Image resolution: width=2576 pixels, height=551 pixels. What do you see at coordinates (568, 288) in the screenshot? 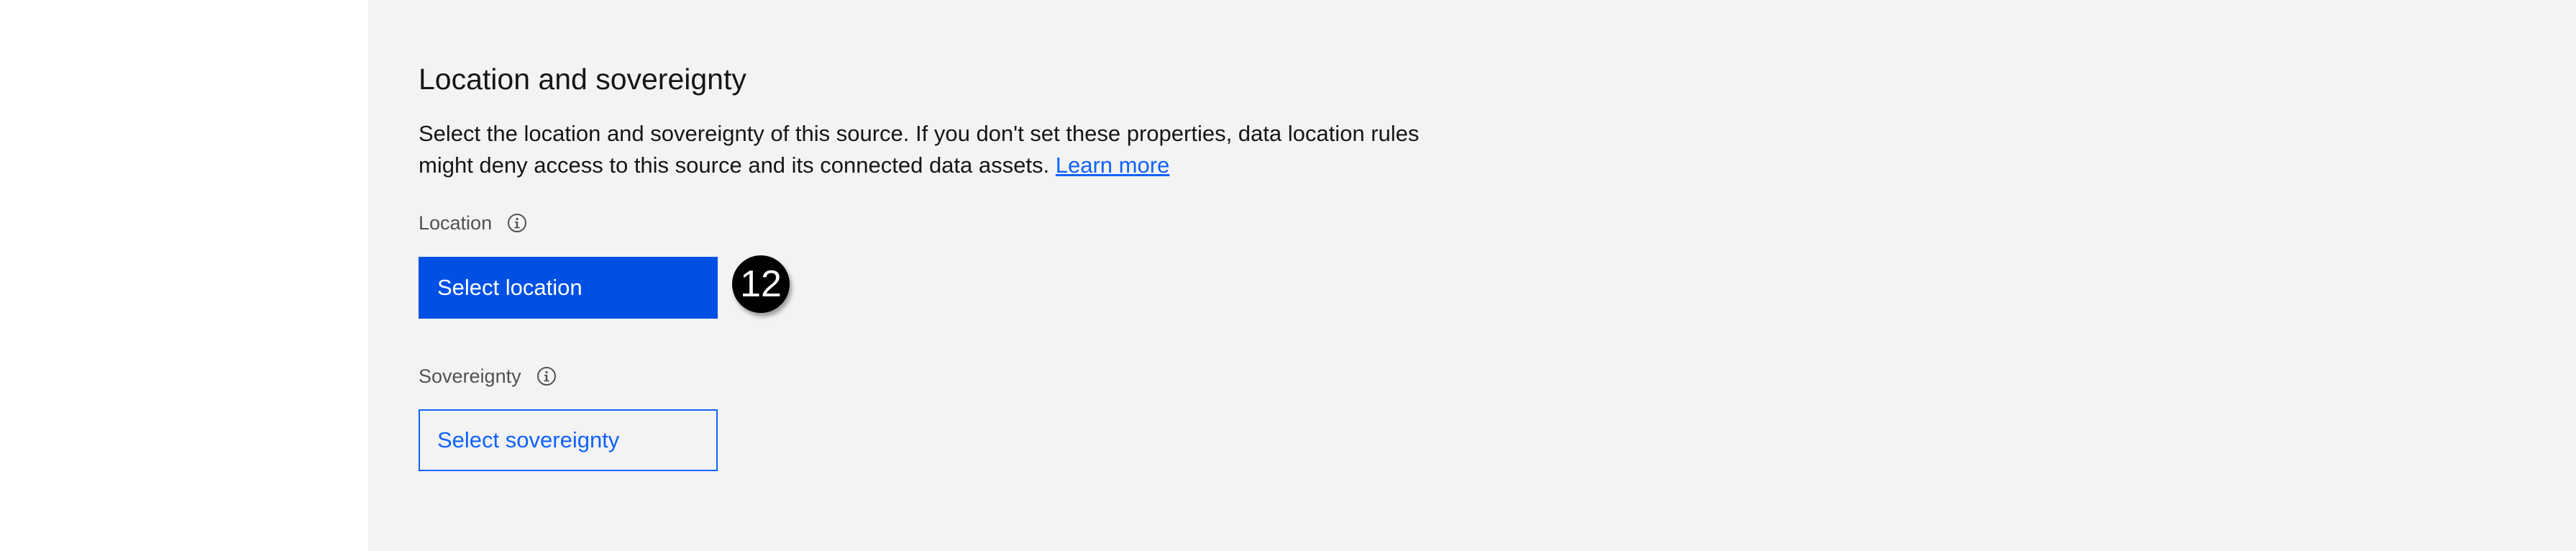
I see `select-location-button: Select location` at bounding box center [568, 288].